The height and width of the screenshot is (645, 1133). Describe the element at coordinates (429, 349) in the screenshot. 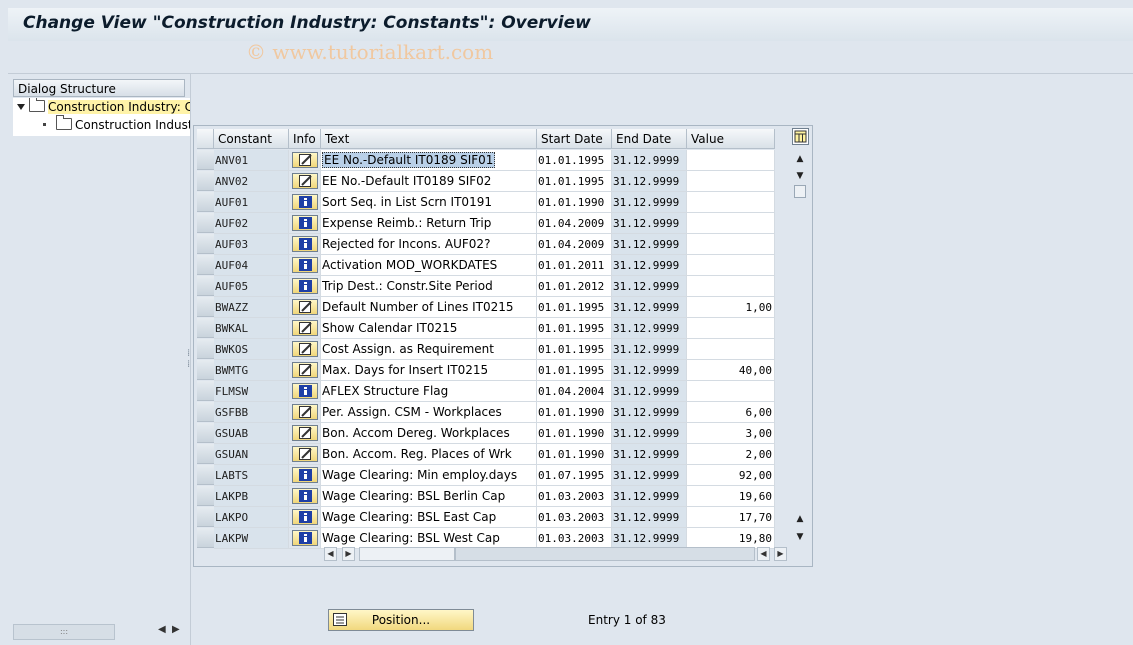

I see `cell-text: Cost Assign. as Requirement` at that location.